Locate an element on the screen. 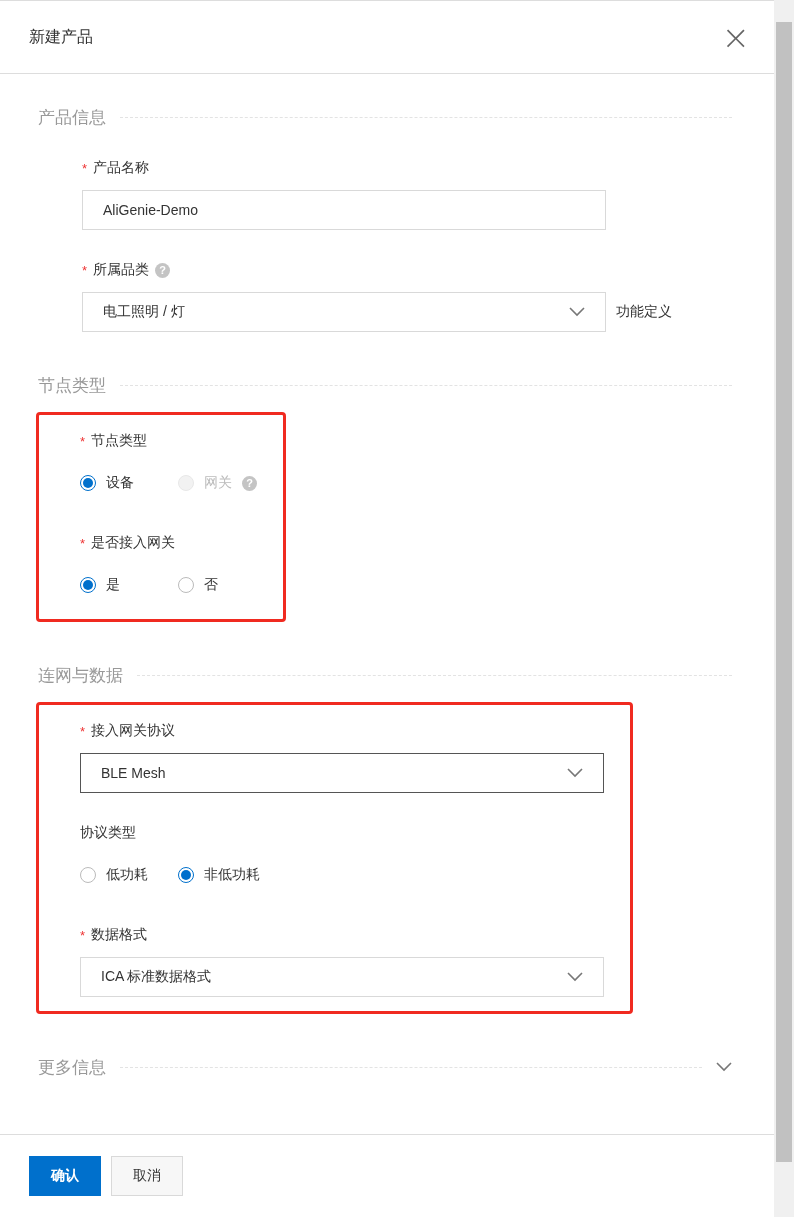 This screenshot has width=794, height=1217. section-title: 节点类型 is located at coordinates (72, 385).